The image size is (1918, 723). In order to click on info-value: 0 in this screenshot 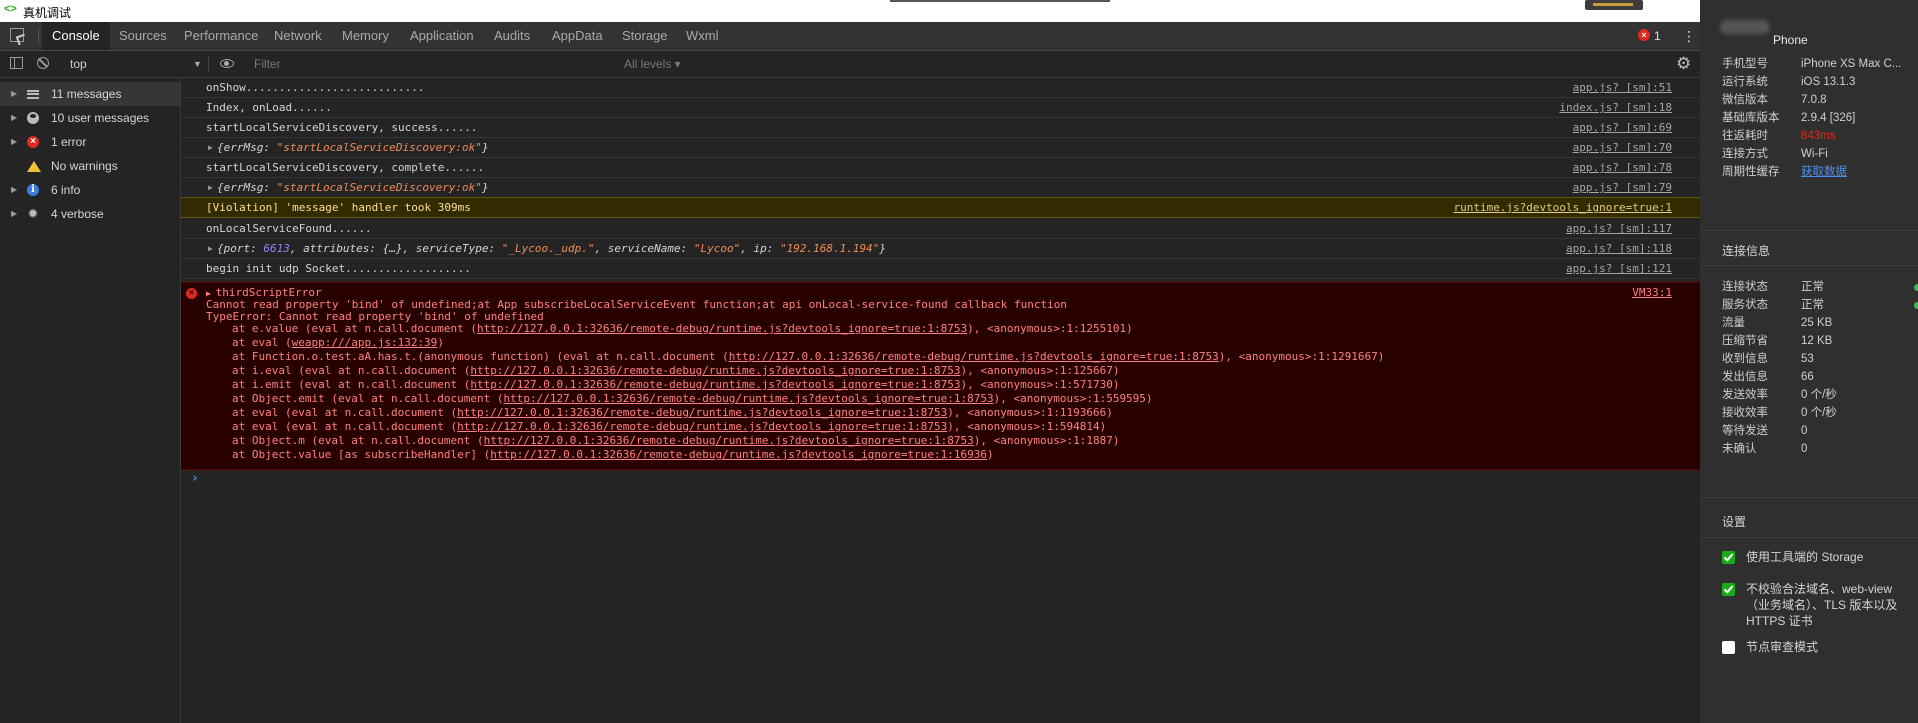, I will do `click(1804, 431)`.